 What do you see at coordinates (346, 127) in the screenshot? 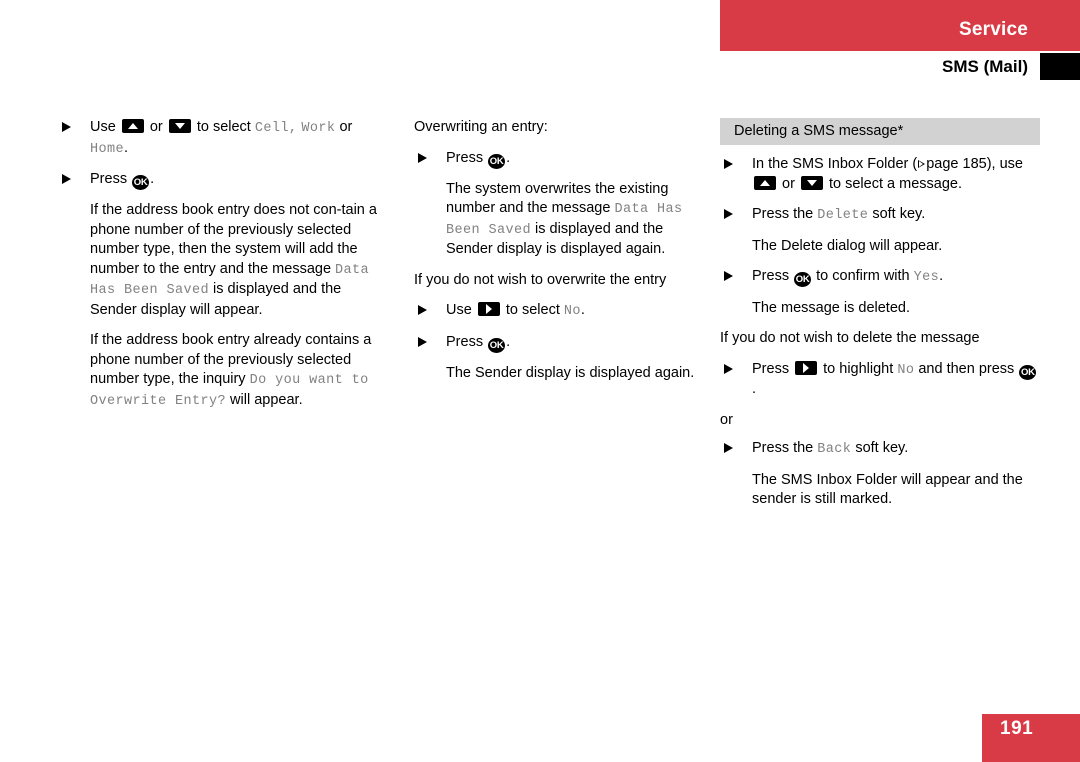
I see `step-text-conj: or` at bounding box center [346, 127].